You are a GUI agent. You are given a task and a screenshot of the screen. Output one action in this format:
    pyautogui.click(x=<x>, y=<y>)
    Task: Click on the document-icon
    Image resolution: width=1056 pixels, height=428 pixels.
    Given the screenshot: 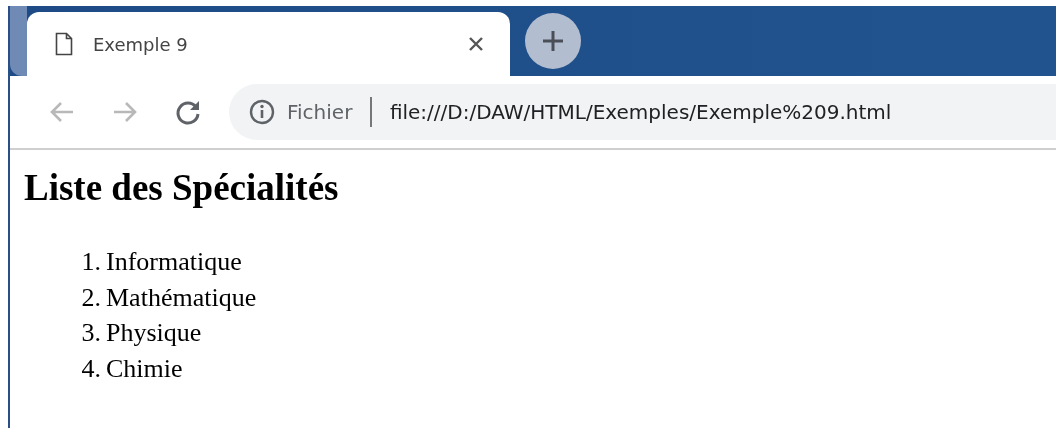 What is the action you would take?
    pyautogui.click(x=64, y=44)
    